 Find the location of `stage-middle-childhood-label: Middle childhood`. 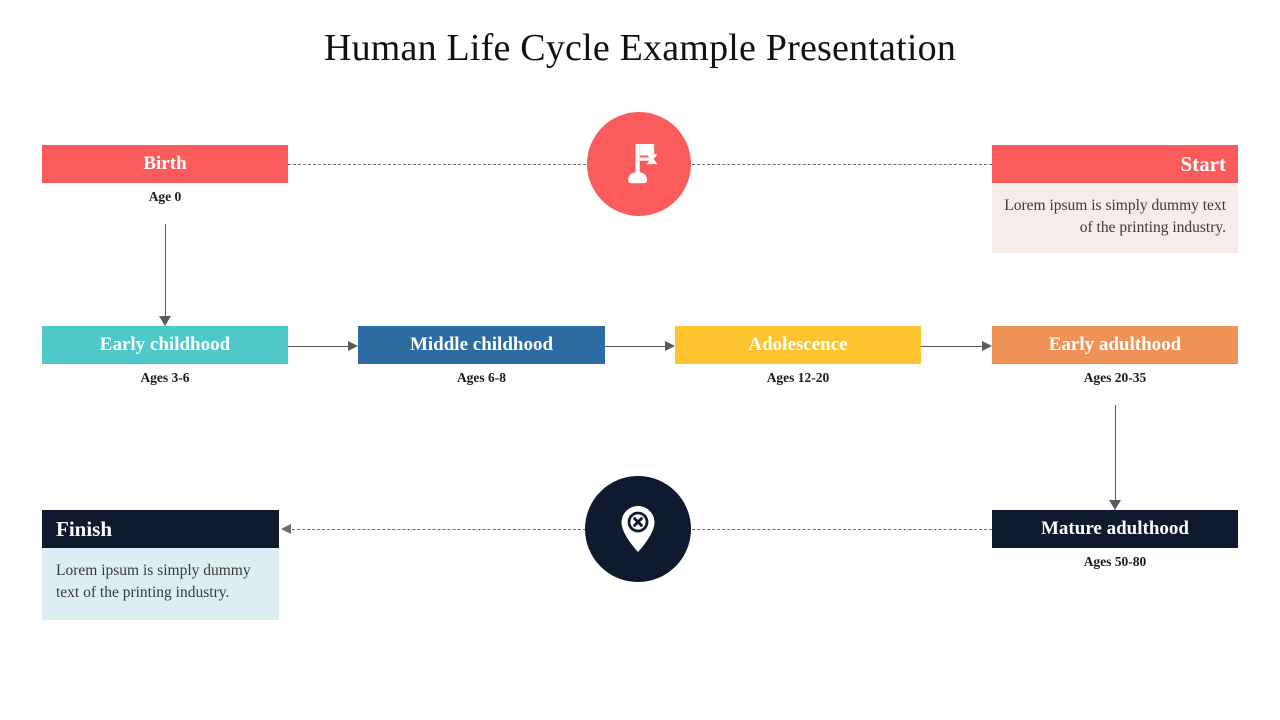

stage-middle-childhood-label: Middle childhood is located at coordinates (481, 345).